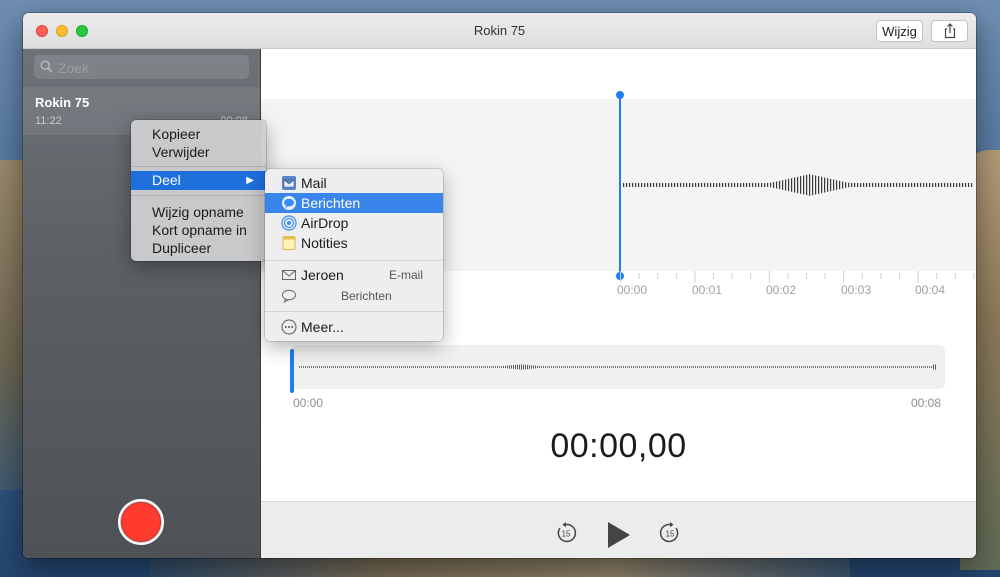  I want to click on share-button, so click(949, 31).